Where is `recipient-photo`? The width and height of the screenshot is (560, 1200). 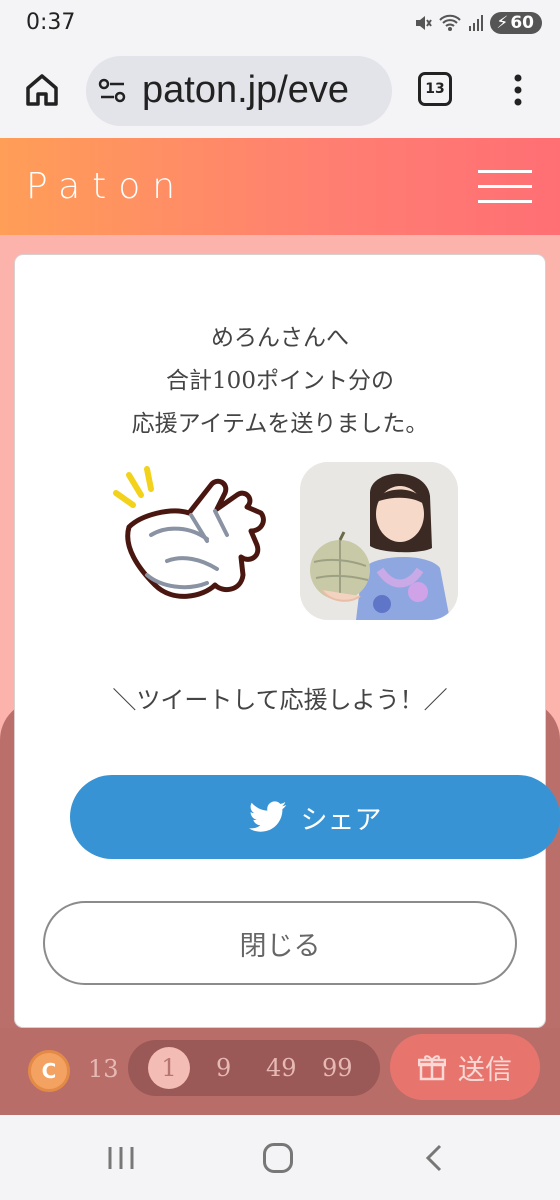 recipient-photo is located at coordinates (379, 541).